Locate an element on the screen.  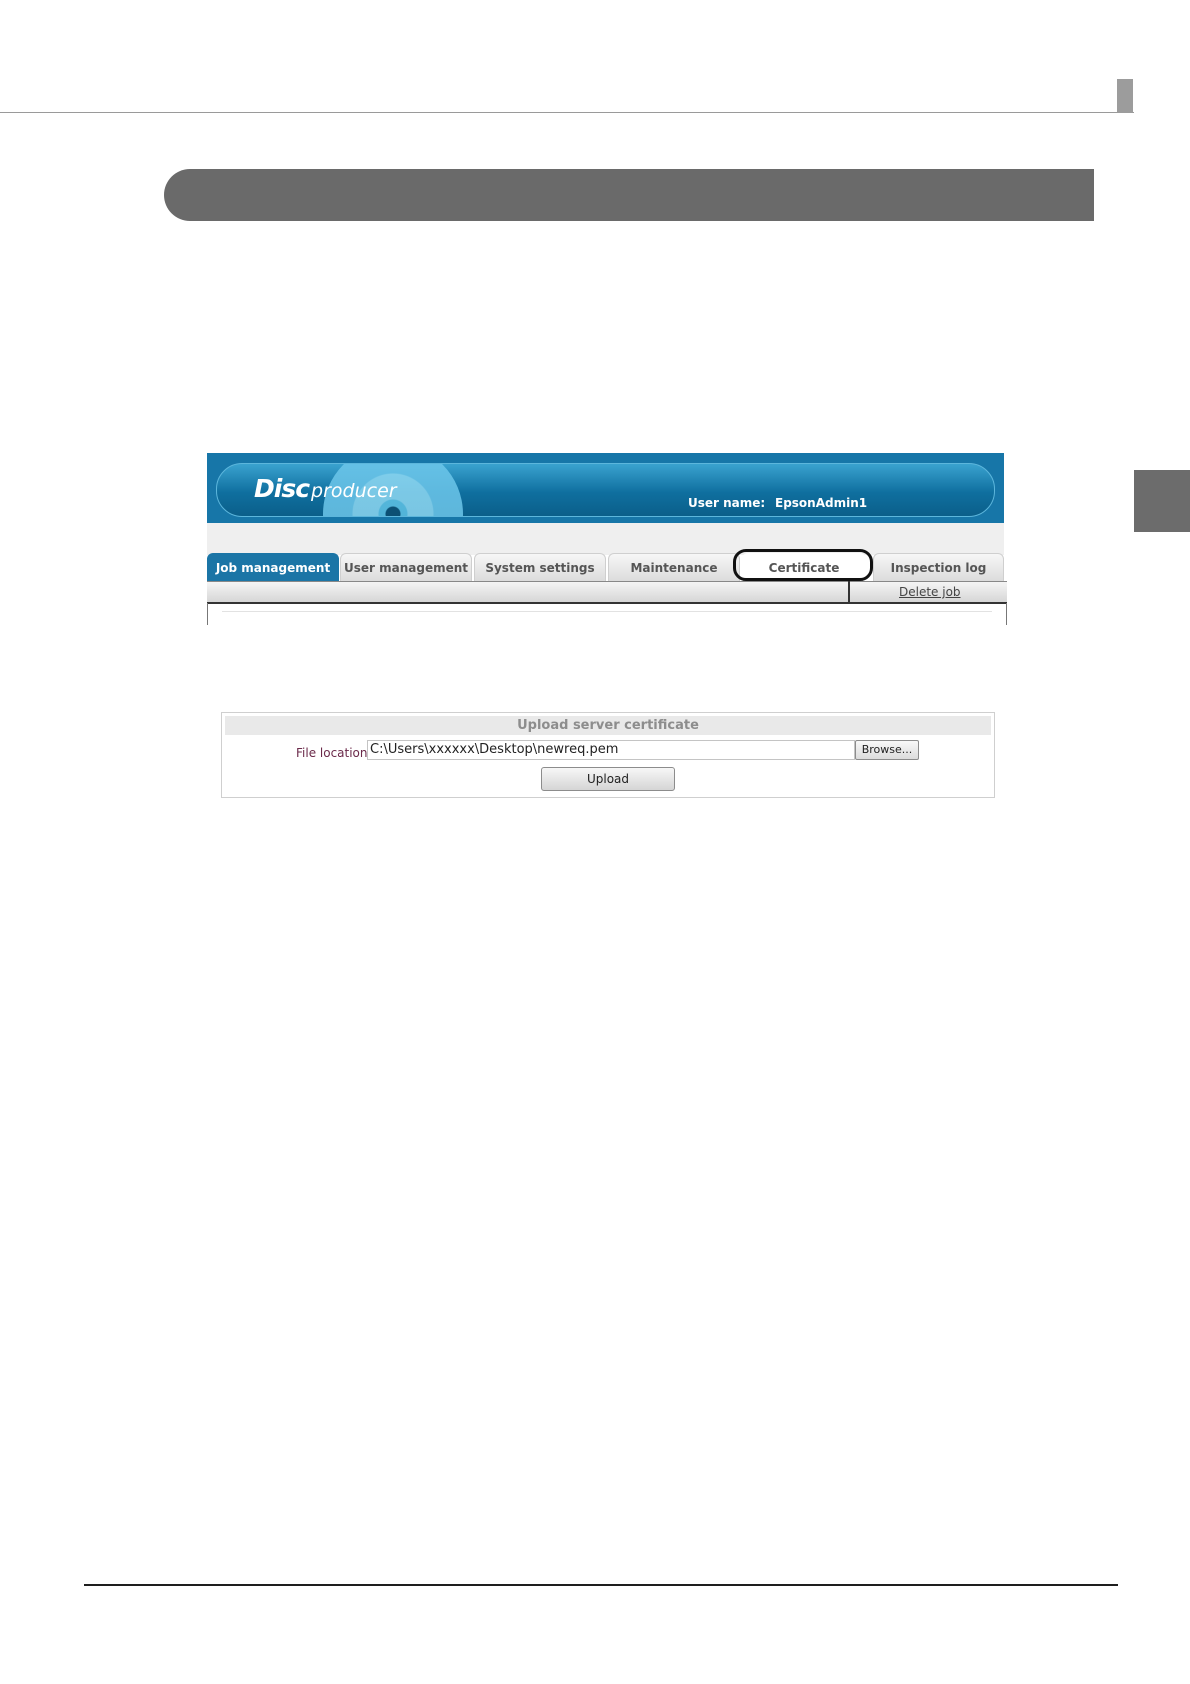
content-area is located at coordinates (607, 614).